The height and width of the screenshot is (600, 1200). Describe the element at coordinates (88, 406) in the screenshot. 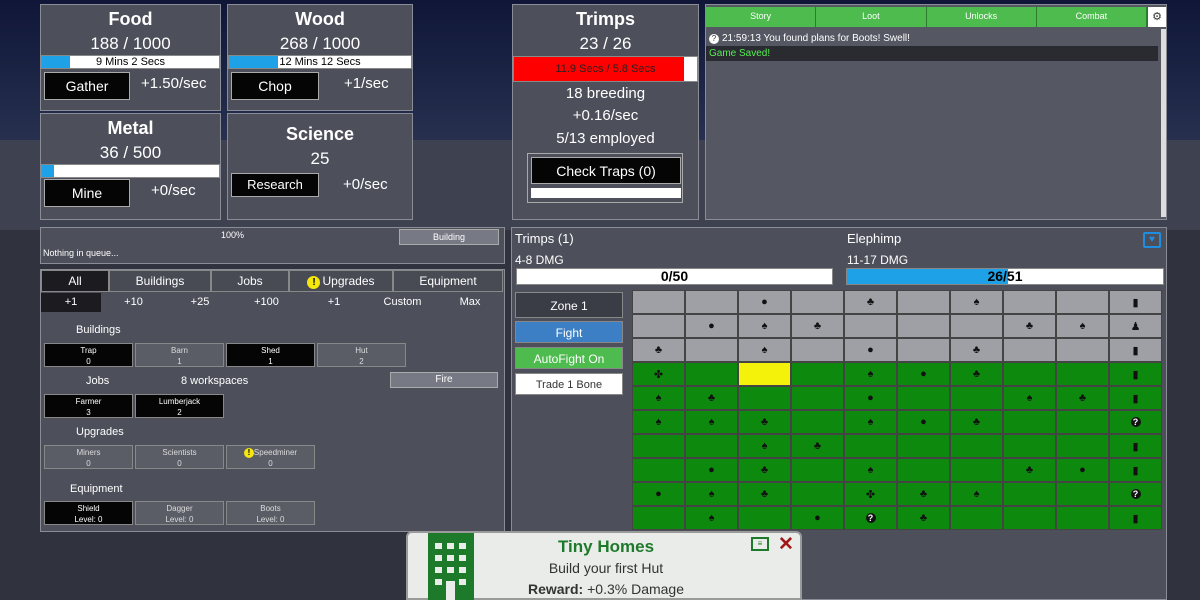

I see `jobs-card-farmer: Farmer 3` at that location.